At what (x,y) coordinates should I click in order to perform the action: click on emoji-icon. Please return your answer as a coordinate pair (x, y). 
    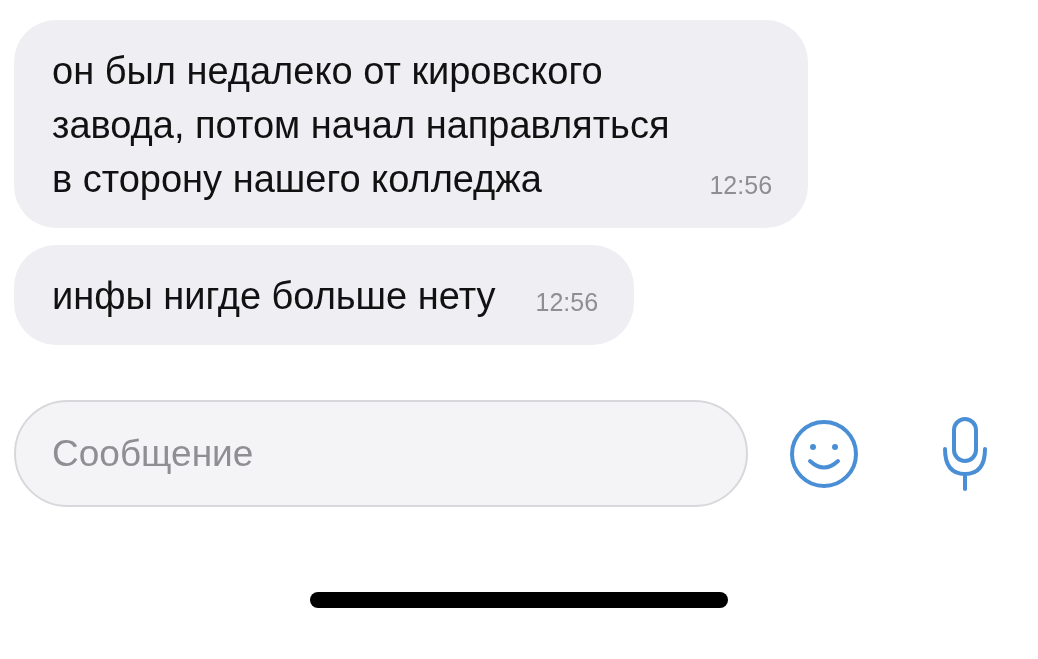
    Looking at the image, I should click on (824, 453).